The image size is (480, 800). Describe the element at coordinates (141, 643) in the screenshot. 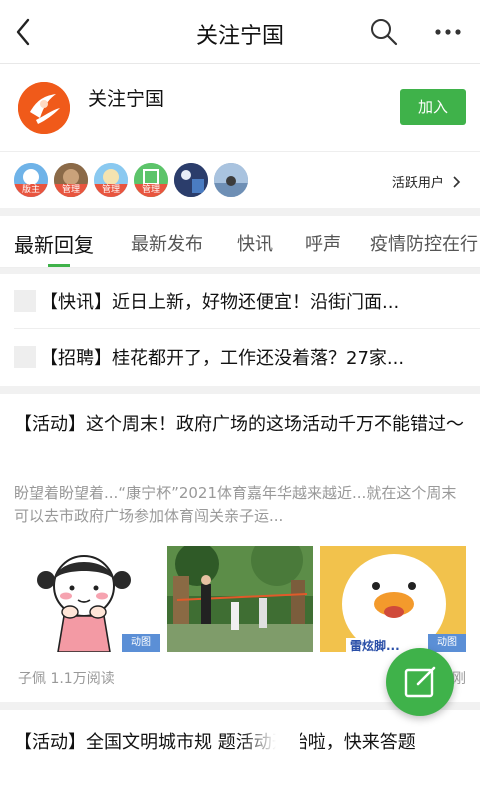

I see `gif-badge: 动图` at that location.